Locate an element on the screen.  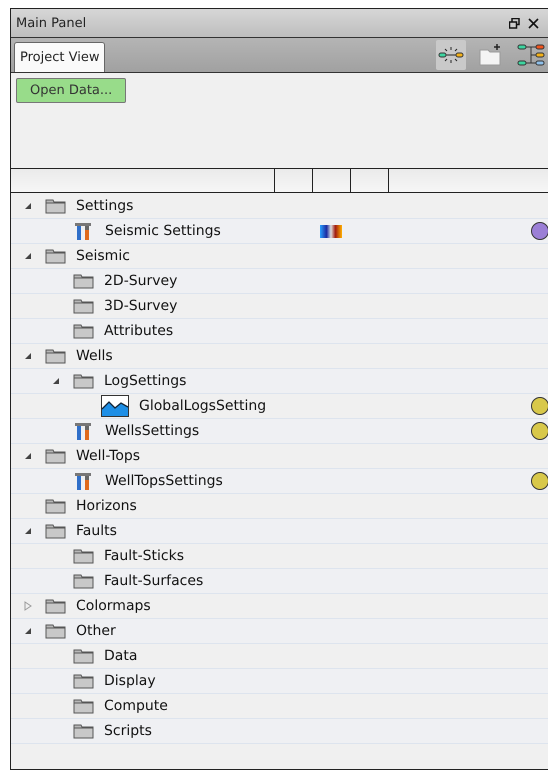
tree-item-label: Well-Tops is located at coordinates (108, 456).